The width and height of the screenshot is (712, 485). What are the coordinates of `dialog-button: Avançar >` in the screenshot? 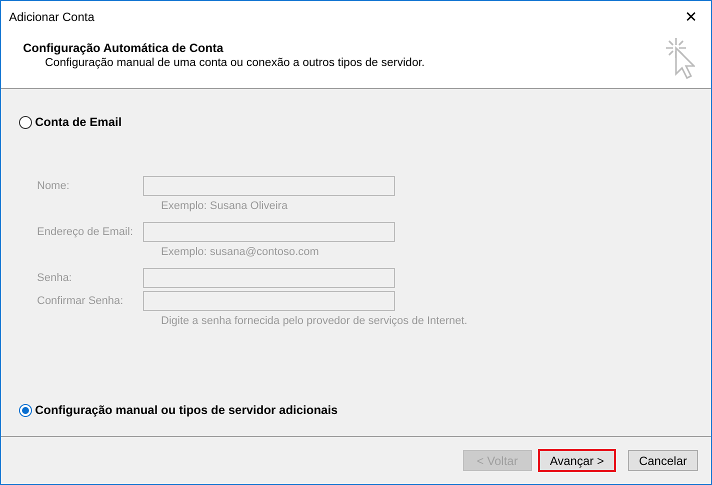 It's located at (576, 460).